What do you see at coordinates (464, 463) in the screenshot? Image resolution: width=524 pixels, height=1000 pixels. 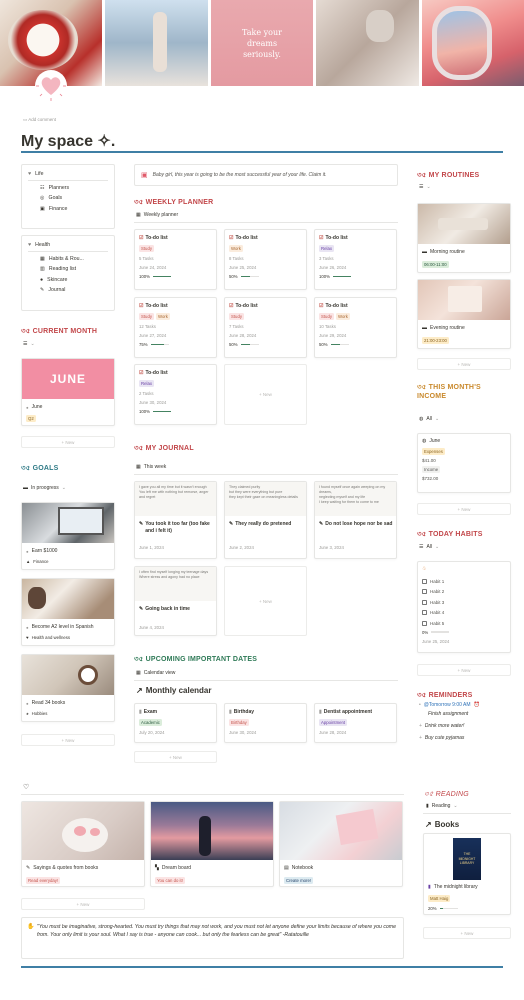 I see `income-card: ◍ June Expenses $41.00 Income $732.00` at bounding box center [464, 463].